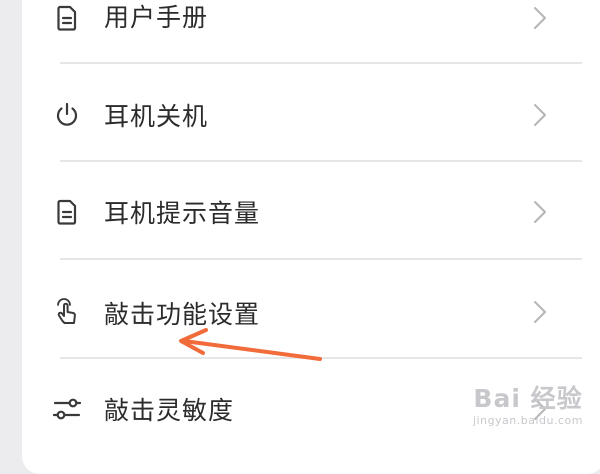 Image resolution: width=600 pixels, height=474 pixels. What do you see at coordinates (182, 213) in the screenshot?
I see `menu-item-label: 耳机提示音量` at bounding box center [182, 213].